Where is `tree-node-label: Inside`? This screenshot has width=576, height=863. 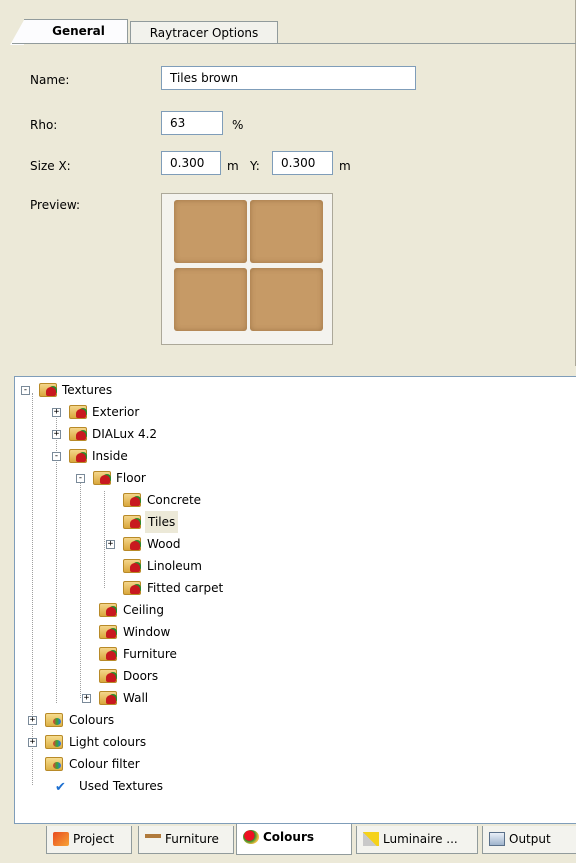 tree-node-label: Inside is located at coordinates (110, 456).